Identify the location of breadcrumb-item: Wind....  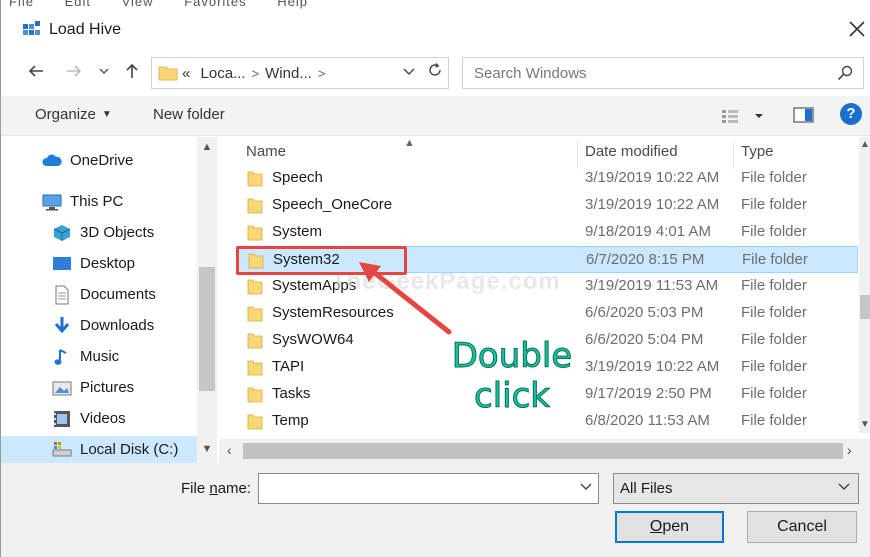
(288, 73).